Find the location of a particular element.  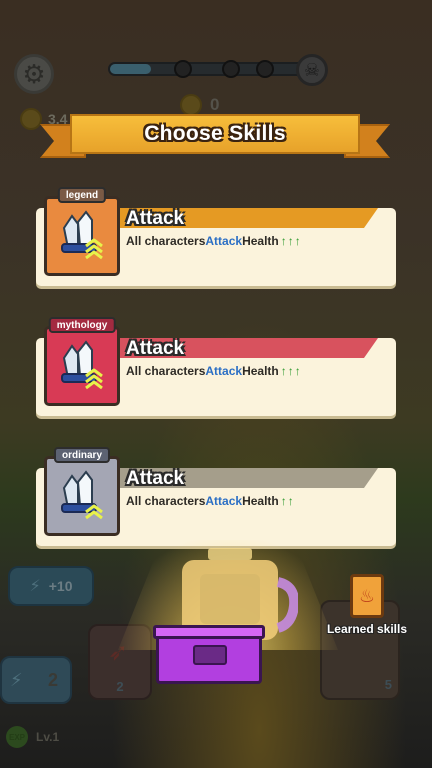

hero-card: ⚡ 2 is located at coordinates (36, 680).